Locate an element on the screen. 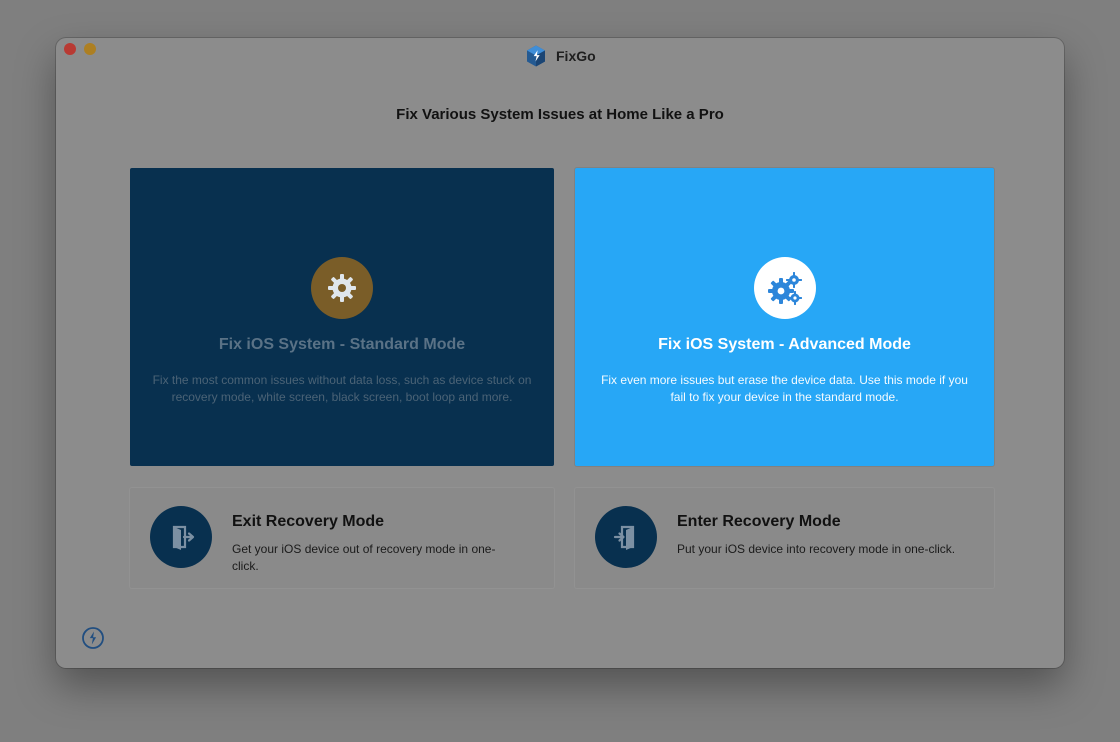  enter-recovery-title: Enter Recovery Mode is located at coordinates (759, 521).